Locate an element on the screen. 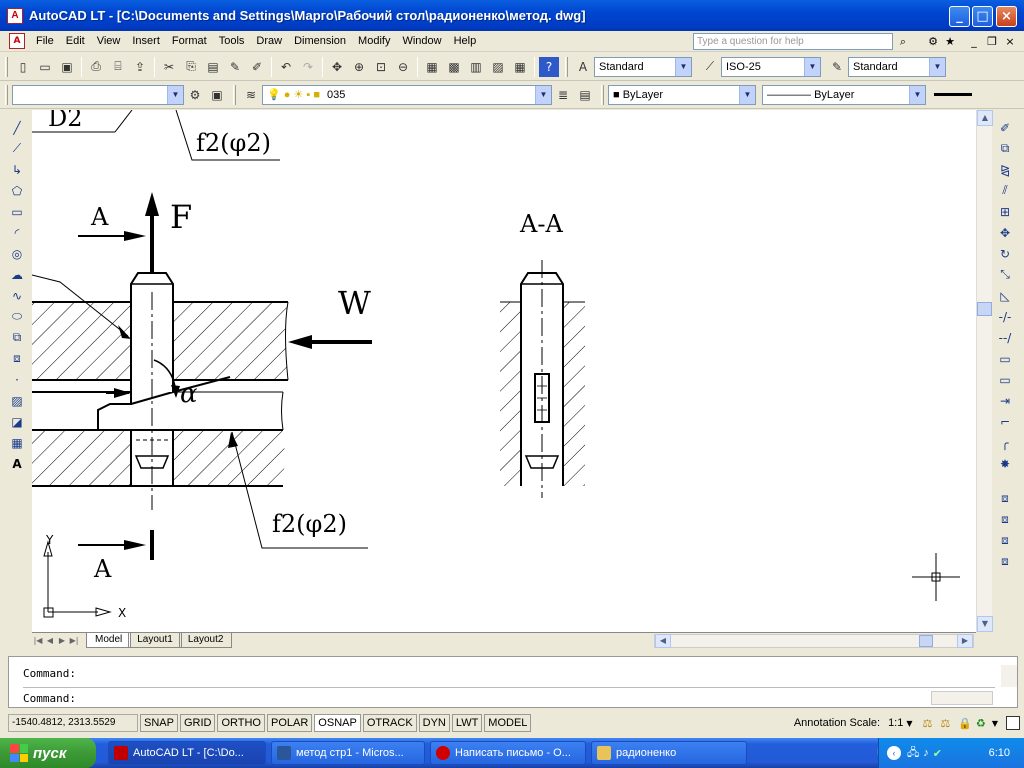  calculator-icon: ▦ is located at coordinates (520, 67).